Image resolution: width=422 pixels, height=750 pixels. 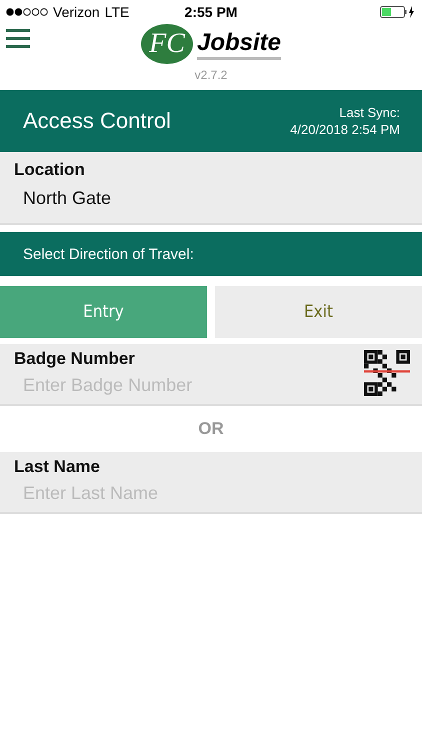 What do you see at coordinates (27, 12) in the screenshot?
I see `signal-icon` at bounding box center [27, 12].